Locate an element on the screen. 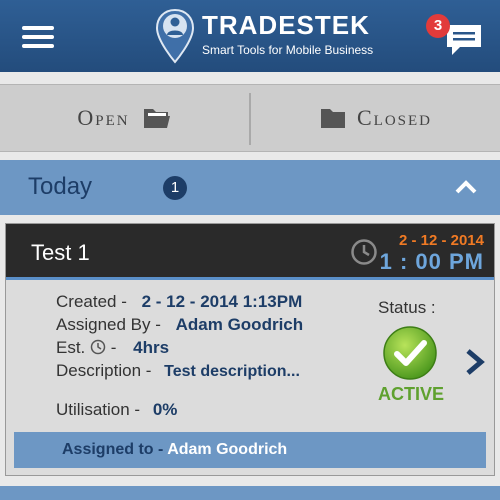  next-section-strip is located at coordinates (250, 493).